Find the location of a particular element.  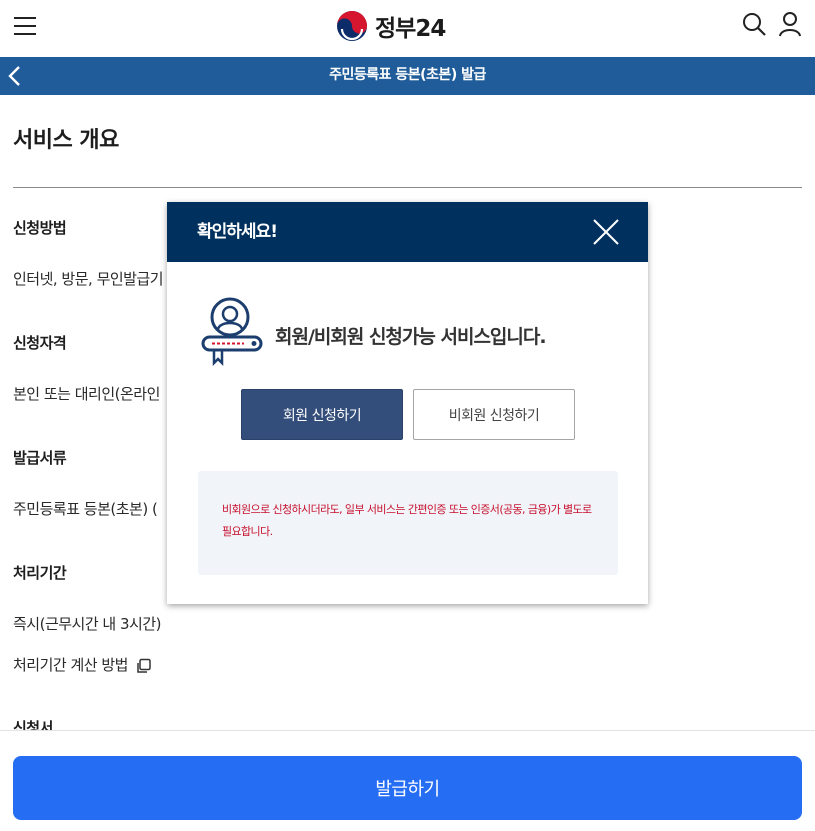

modal-message: 회원/비회원 신청가능 서비스입니다. is located at coordinates (411, 337).